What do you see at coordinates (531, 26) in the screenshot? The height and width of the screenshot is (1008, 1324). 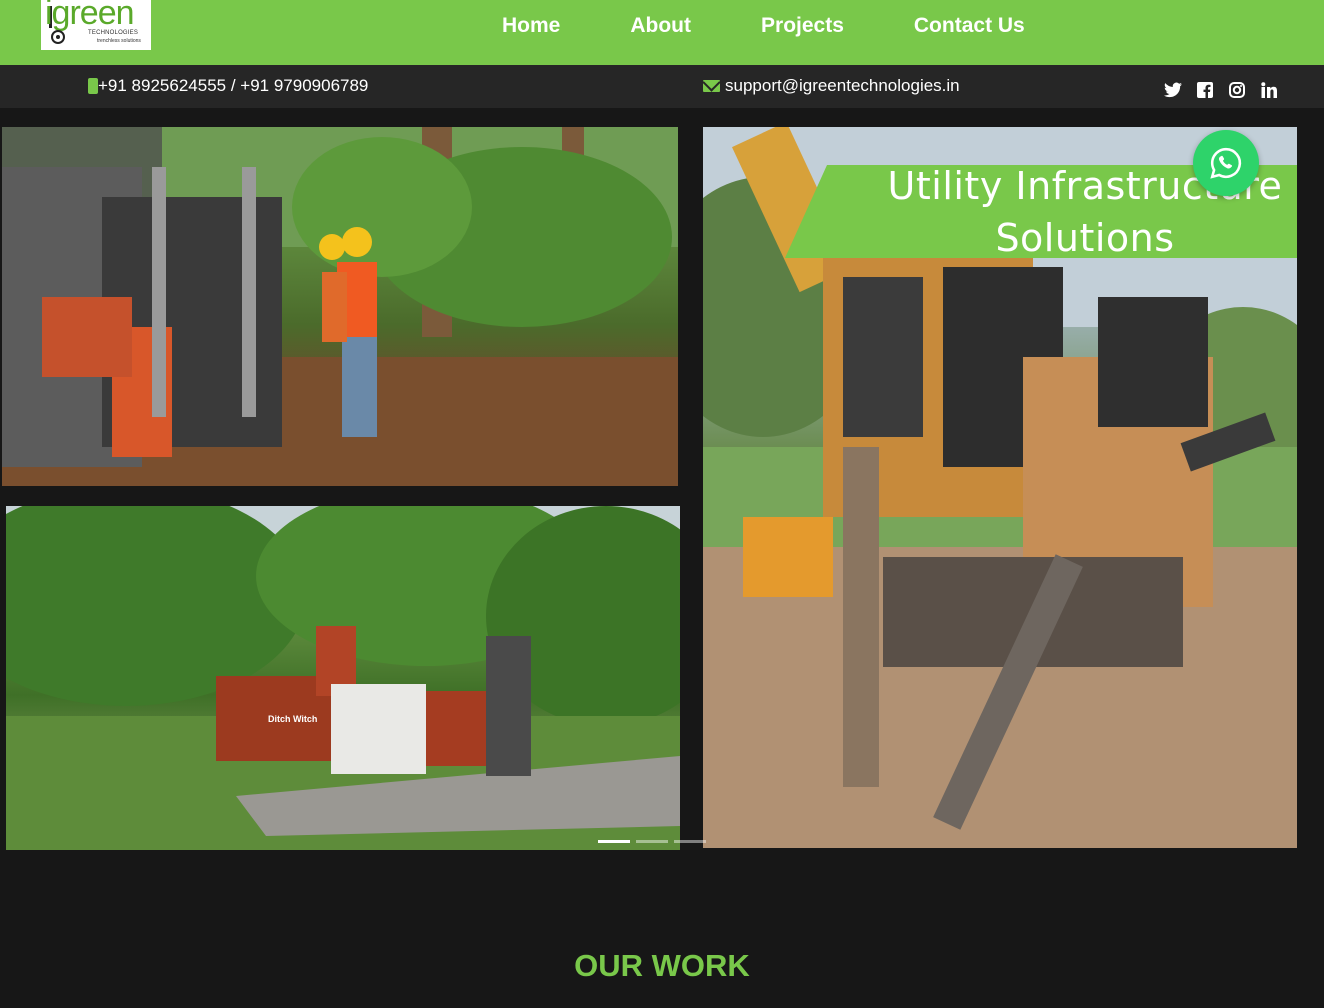 I see `nav-home: Home` at bounding box center [531, 26].